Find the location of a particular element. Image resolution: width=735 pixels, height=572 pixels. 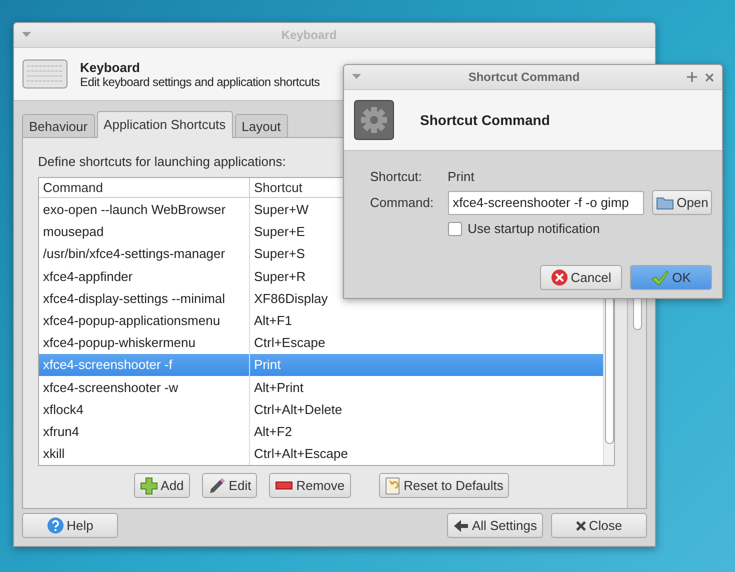

shortcut-cell-text: XF86Display is located at coordinates (291, 298).